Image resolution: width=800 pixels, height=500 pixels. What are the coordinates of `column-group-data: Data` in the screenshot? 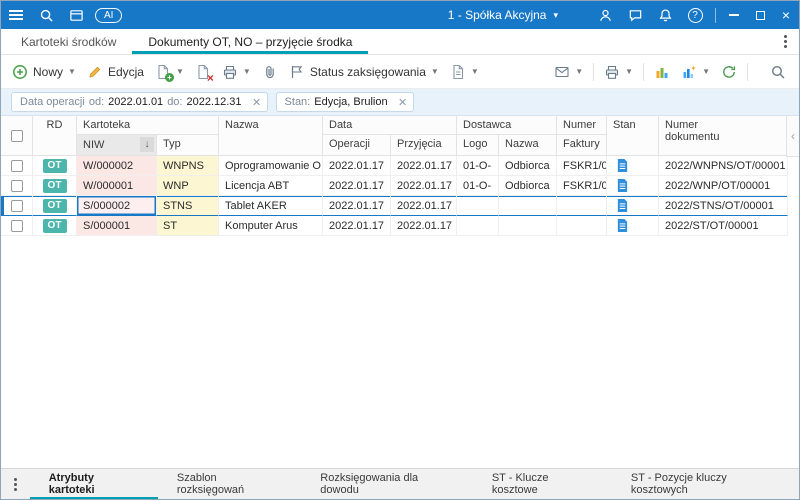 It's located at (390, 125).